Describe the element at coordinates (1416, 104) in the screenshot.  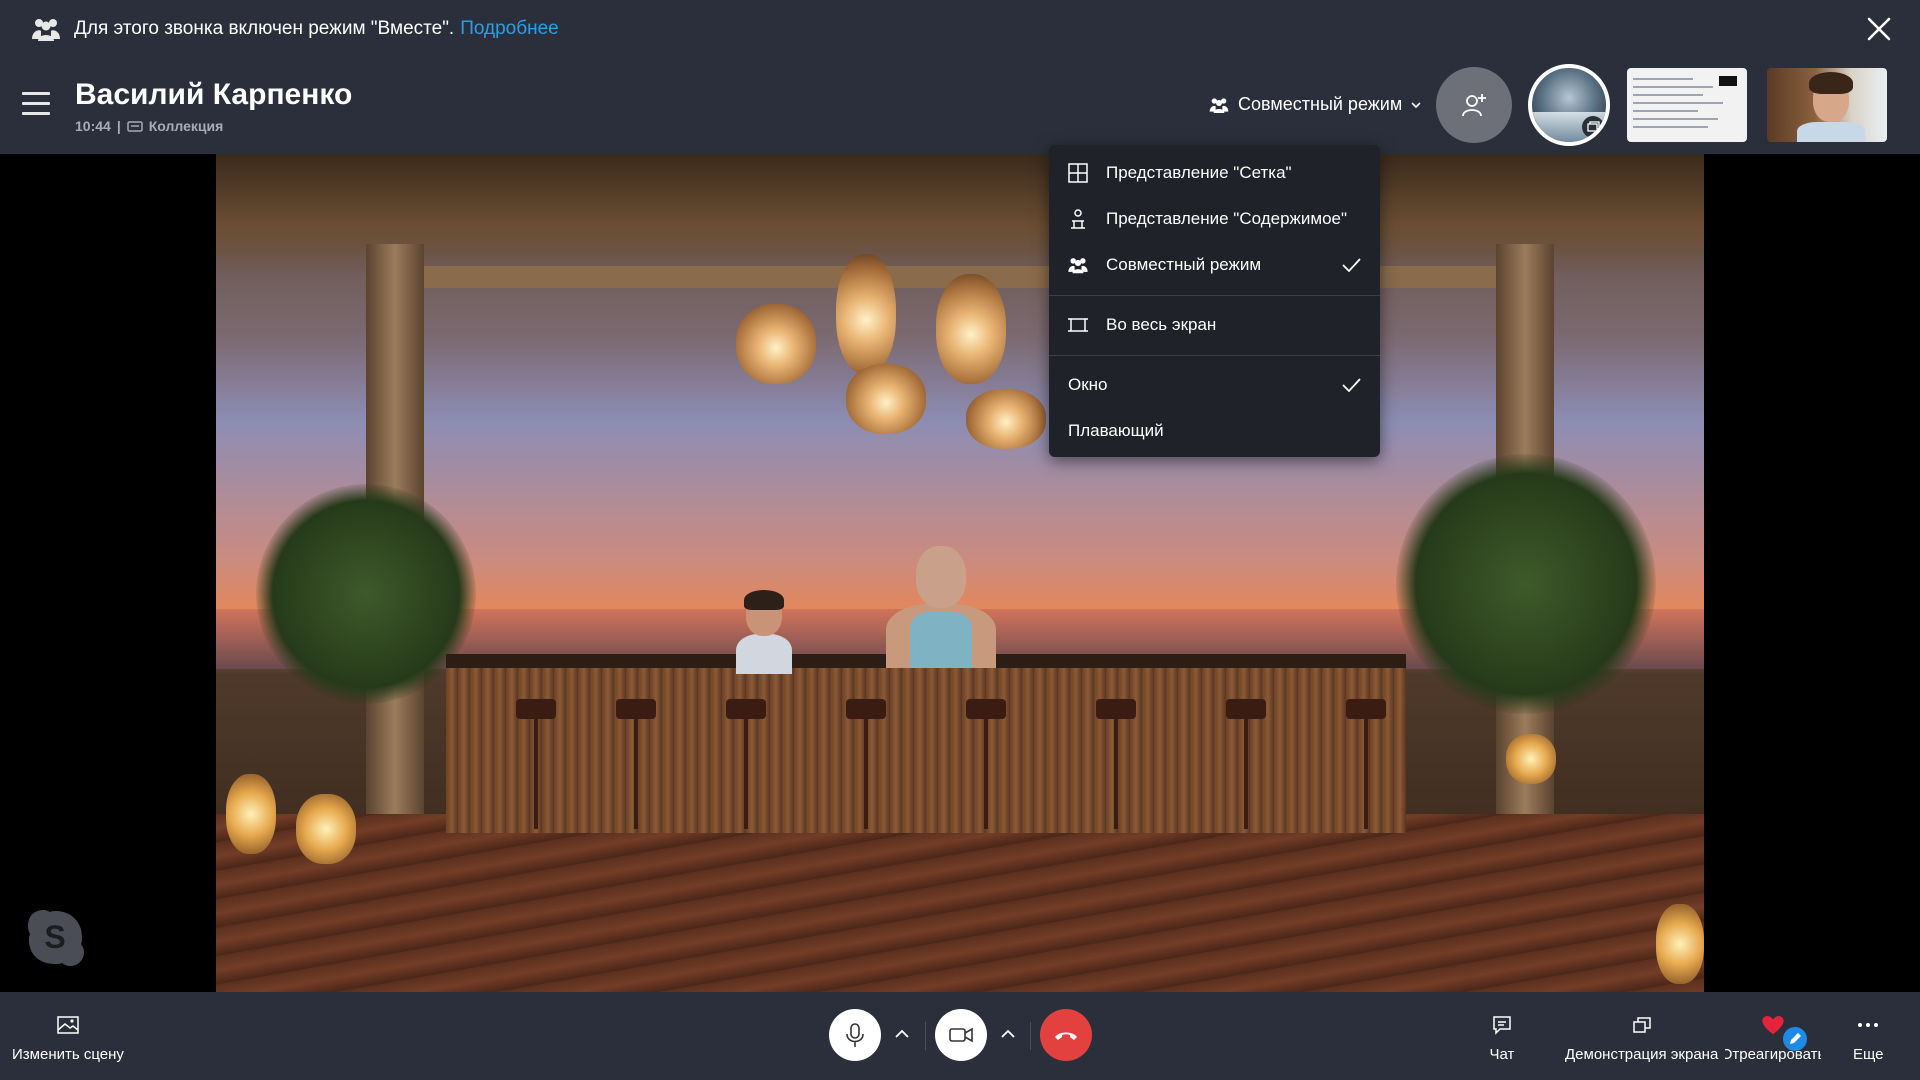
I see `chevron-down-icon` at that location.